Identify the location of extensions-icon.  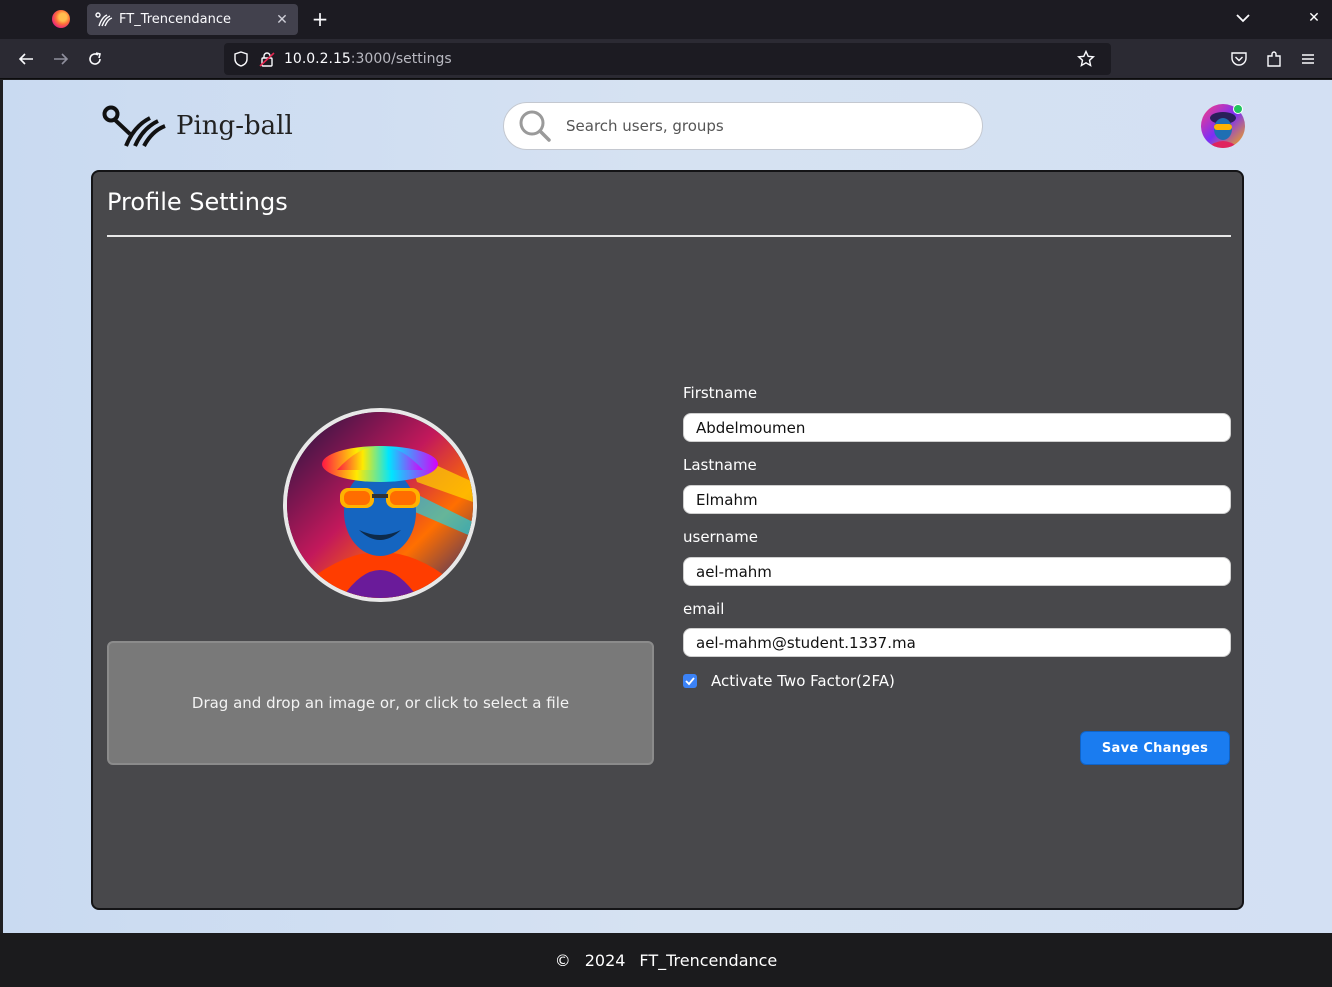
(1274, 59).